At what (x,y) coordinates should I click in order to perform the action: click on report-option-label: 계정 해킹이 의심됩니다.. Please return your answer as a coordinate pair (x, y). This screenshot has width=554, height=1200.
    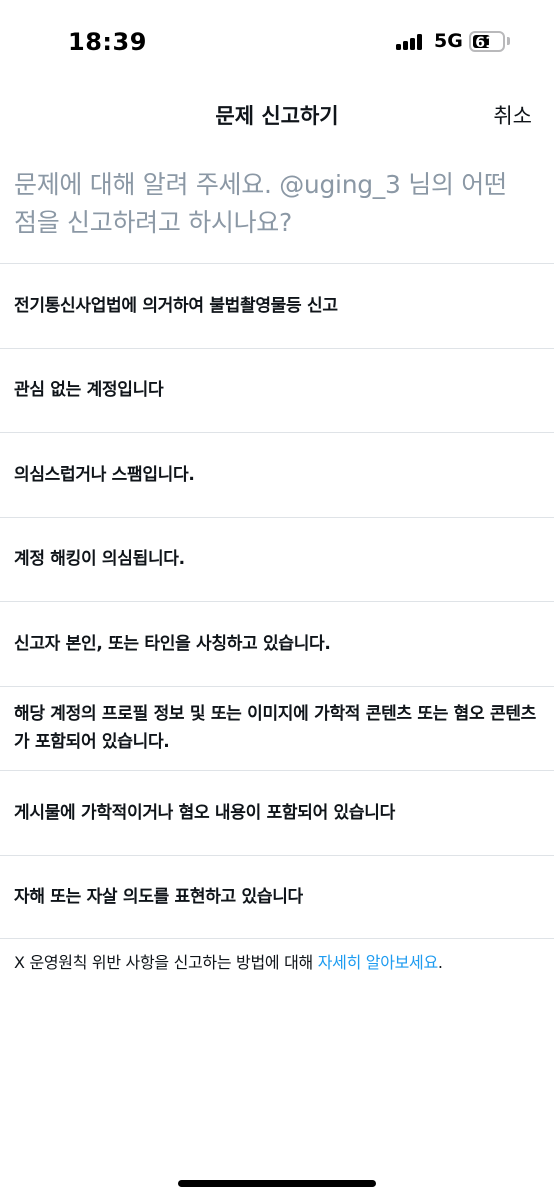
    Looking at the image, I should click on (99, 559).